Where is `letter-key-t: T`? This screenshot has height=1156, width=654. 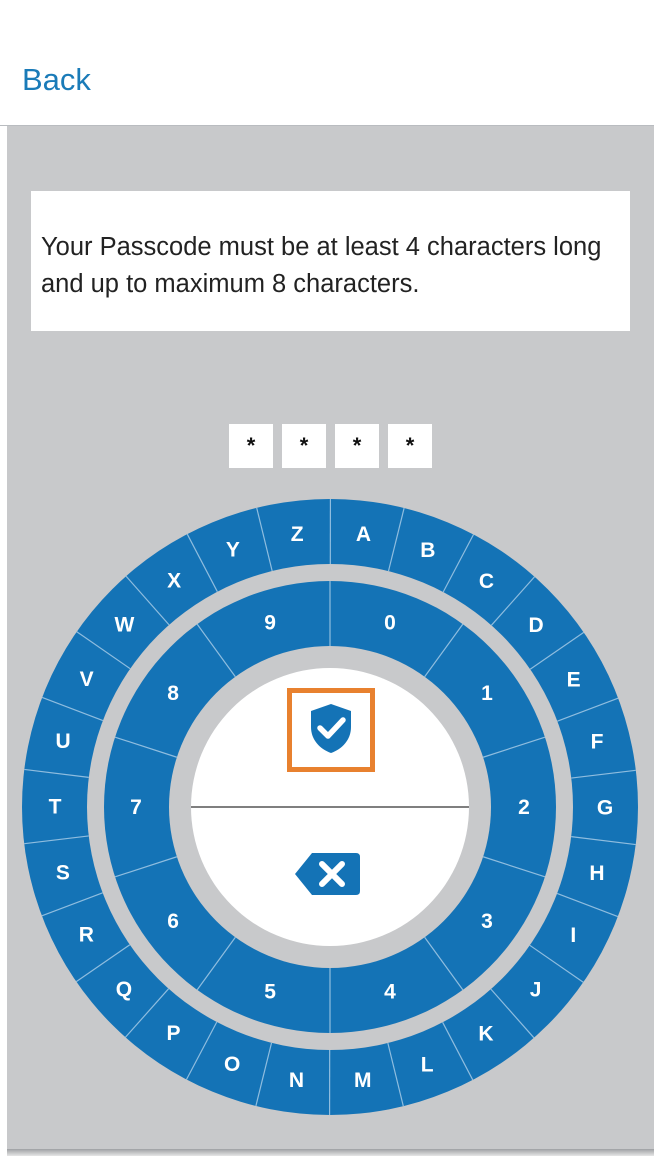 letter-key-t: T is located at coordinates (55, 807).